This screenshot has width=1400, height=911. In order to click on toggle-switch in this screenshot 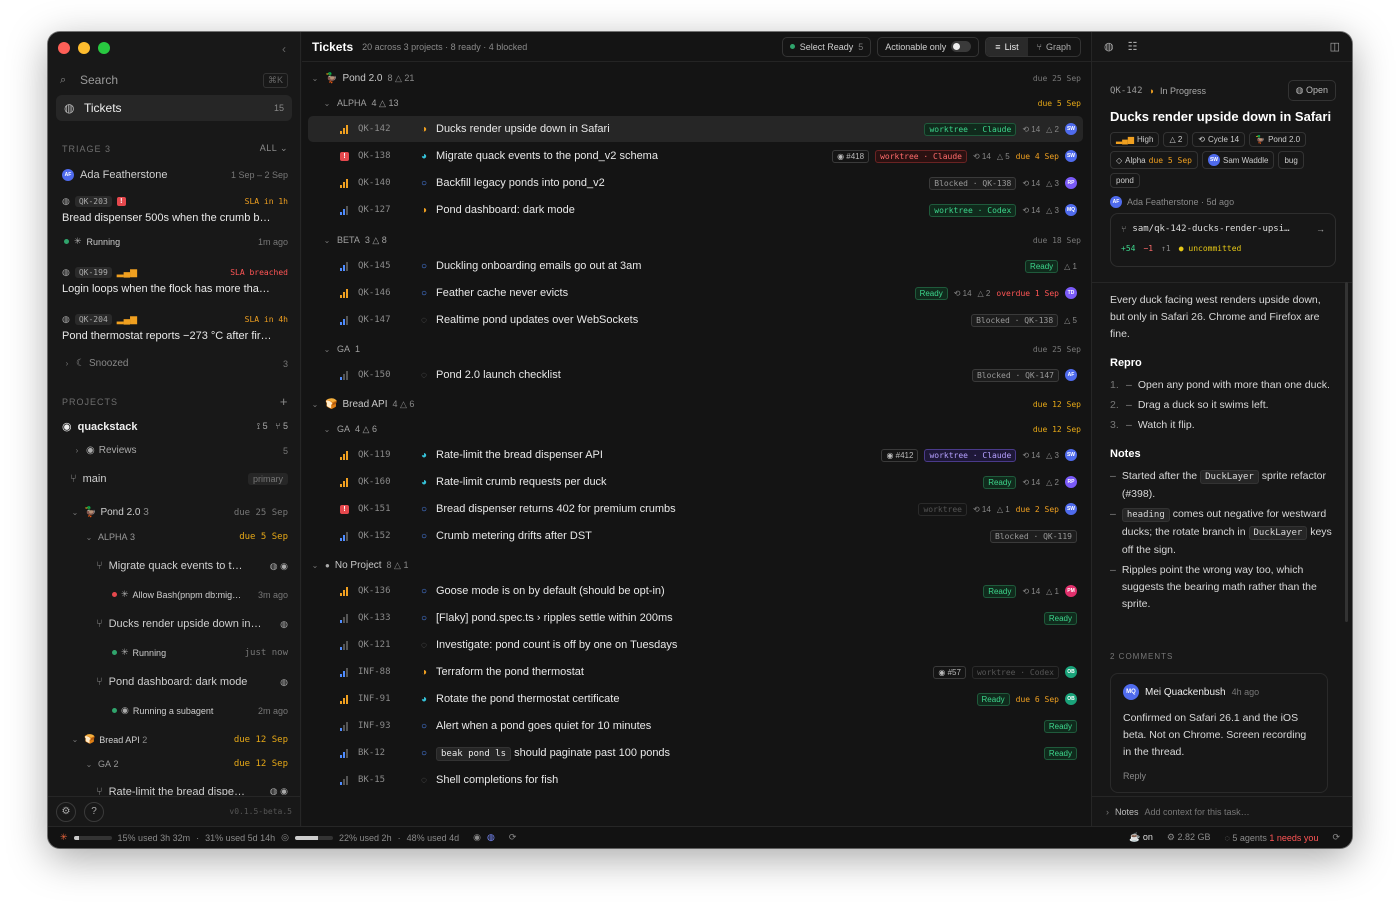, I will do `click(961, 46)`.